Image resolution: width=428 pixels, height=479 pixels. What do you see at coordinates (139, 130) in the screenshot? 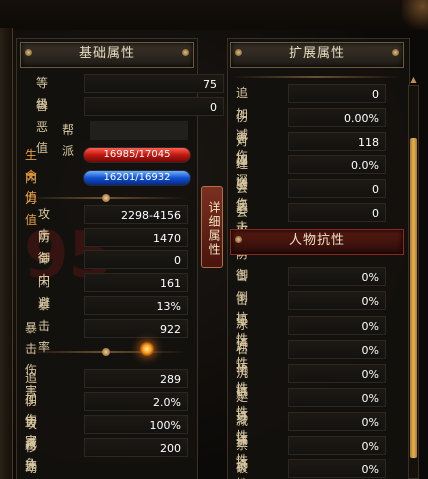
I see `guild-name-value` at bounding box center [139, 130].